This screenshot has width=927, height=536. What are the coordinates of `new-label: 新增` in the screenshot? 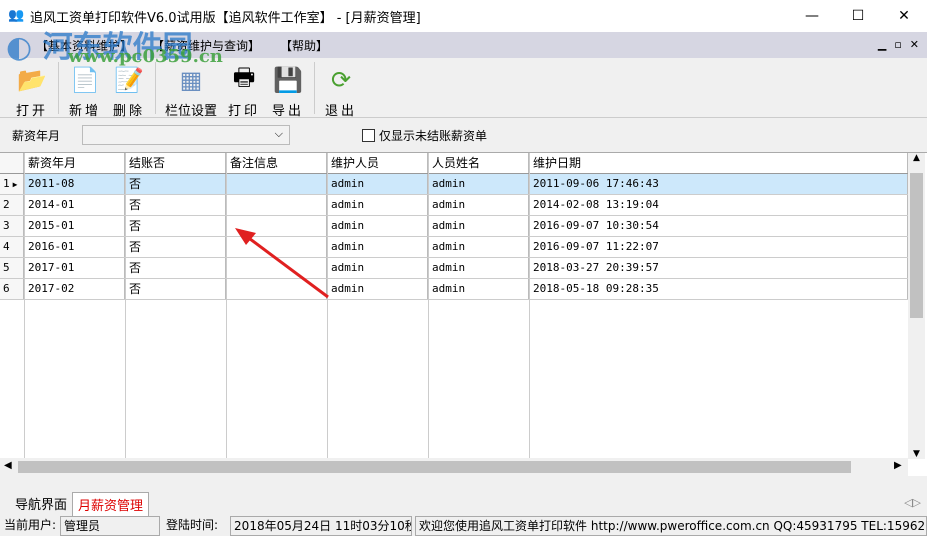 It's located at (84, 111).